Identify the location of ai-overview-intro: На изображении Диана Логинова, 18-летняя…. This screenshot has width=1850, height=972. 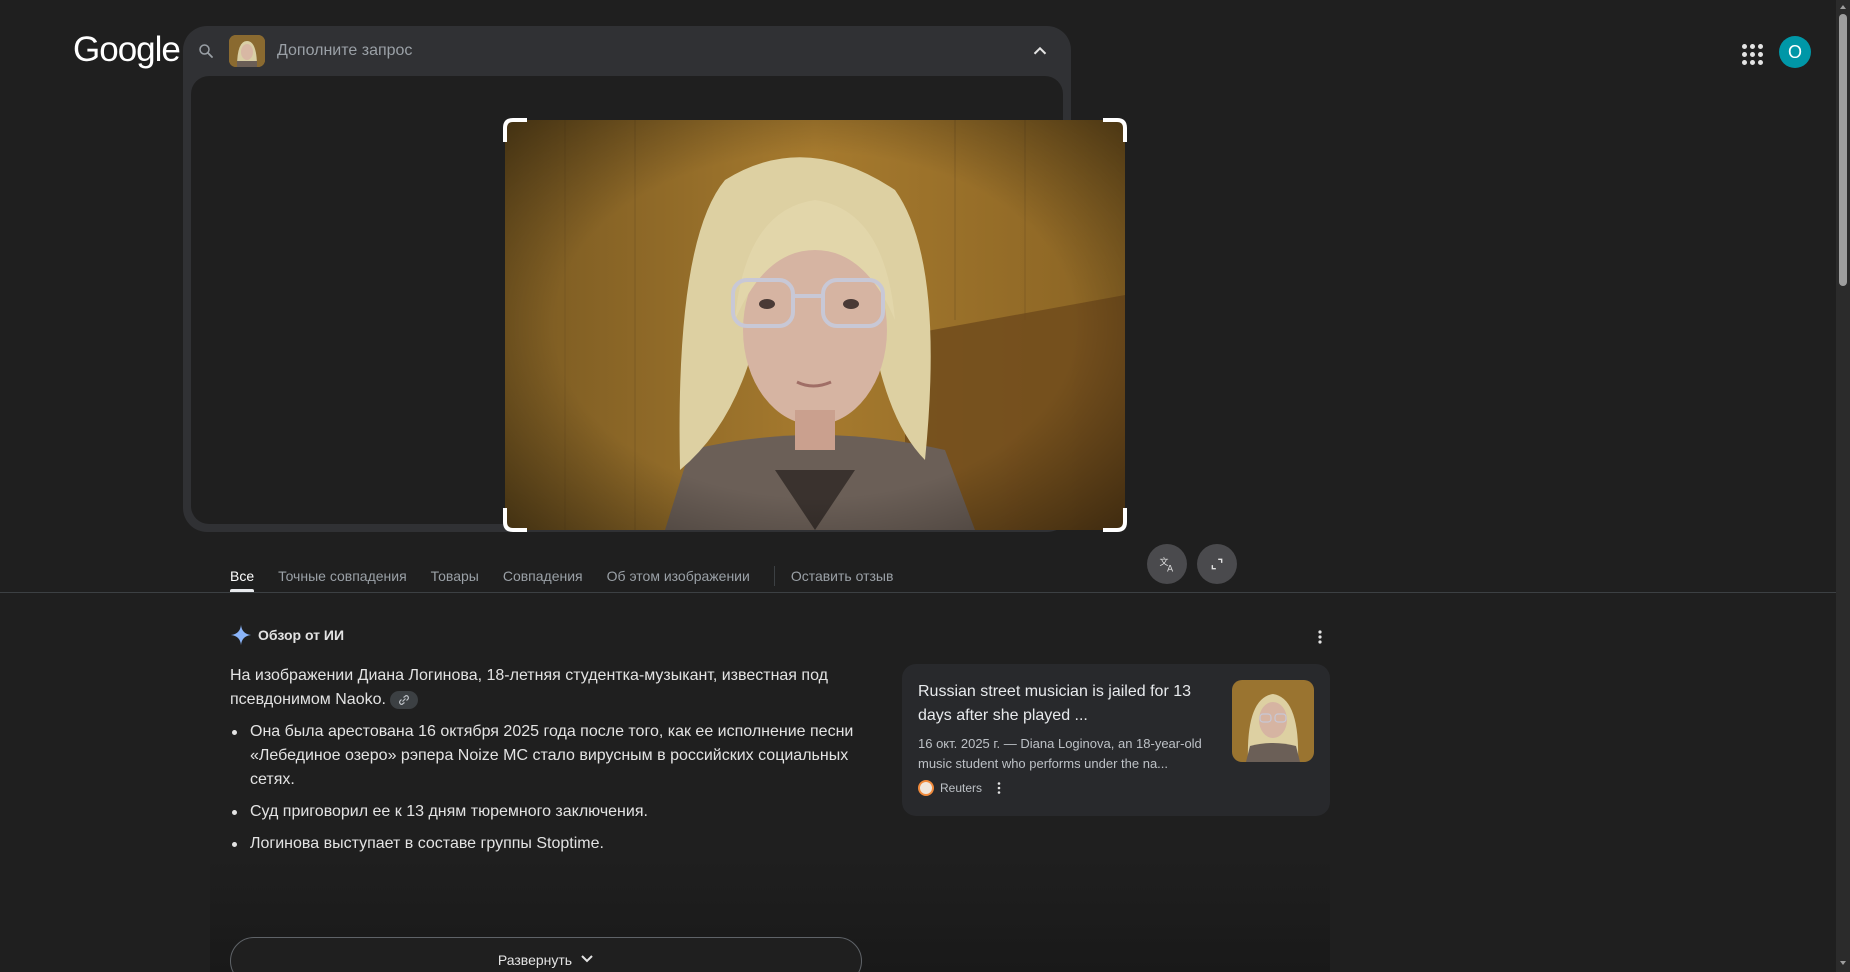
(529, 688).